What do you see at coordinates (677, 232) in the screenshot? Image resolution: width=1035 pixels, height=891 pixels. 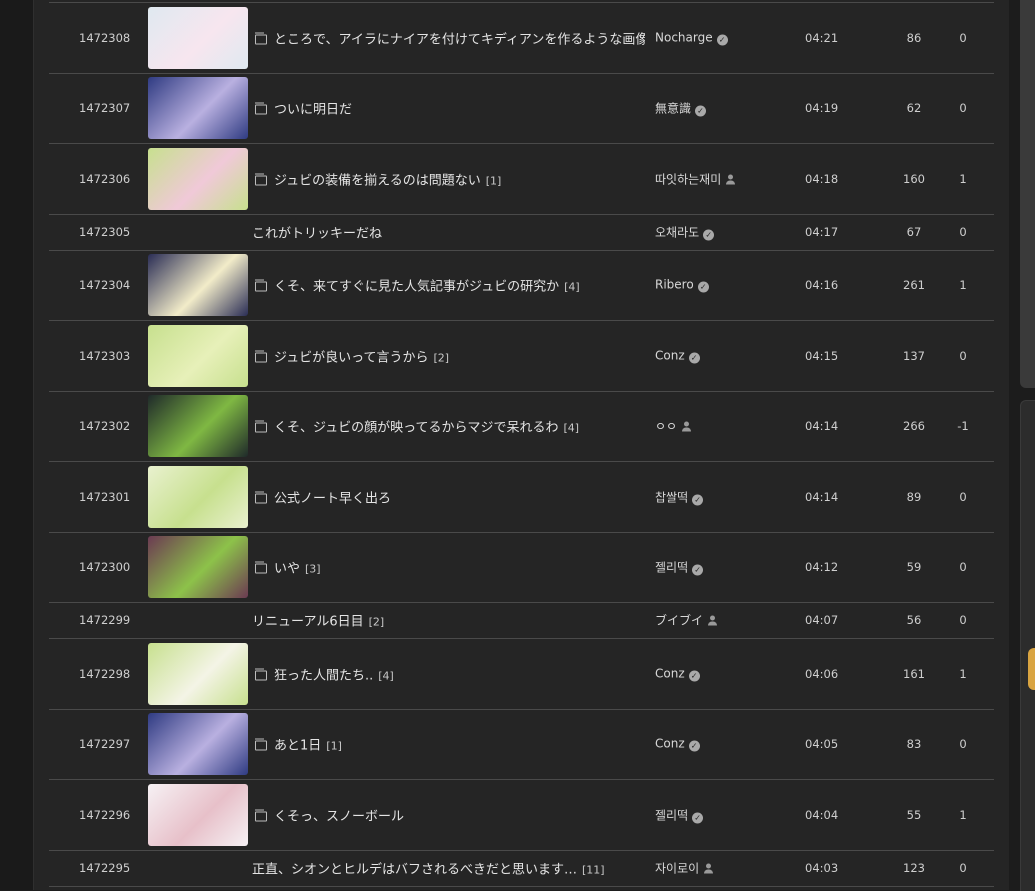 I see `author-name: 오채라도` at bounding box center [677, 232].